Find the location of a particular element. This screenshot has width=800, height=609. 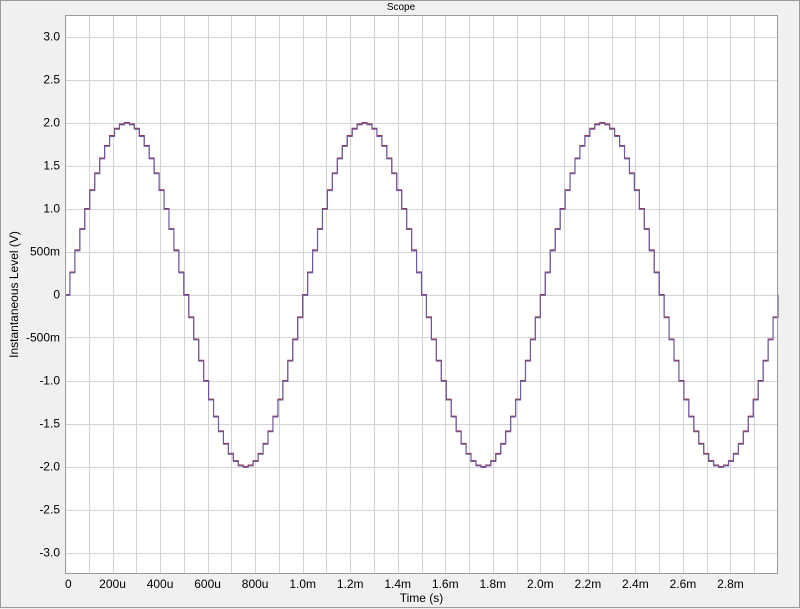

x-tick-label: 400u is located at coordinates (160, 584).